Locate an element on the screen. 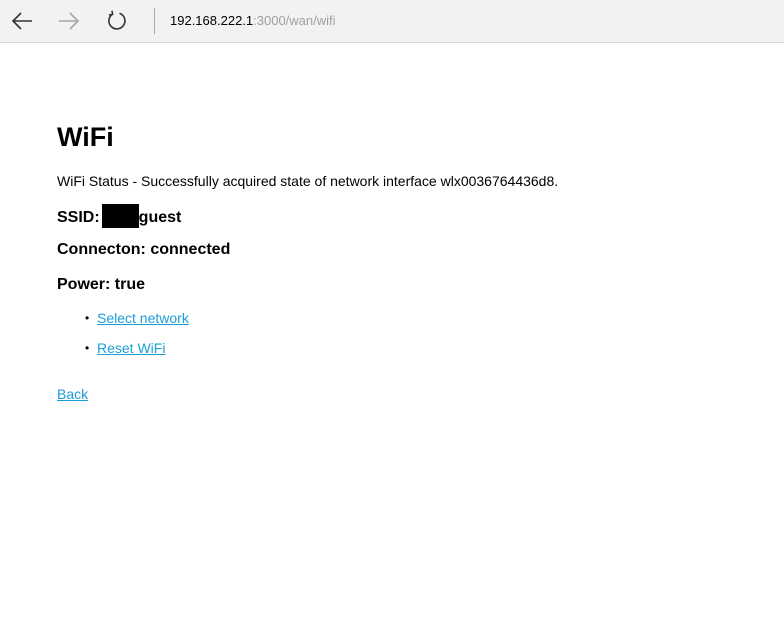  back-button is located at coordinates (22, 21).